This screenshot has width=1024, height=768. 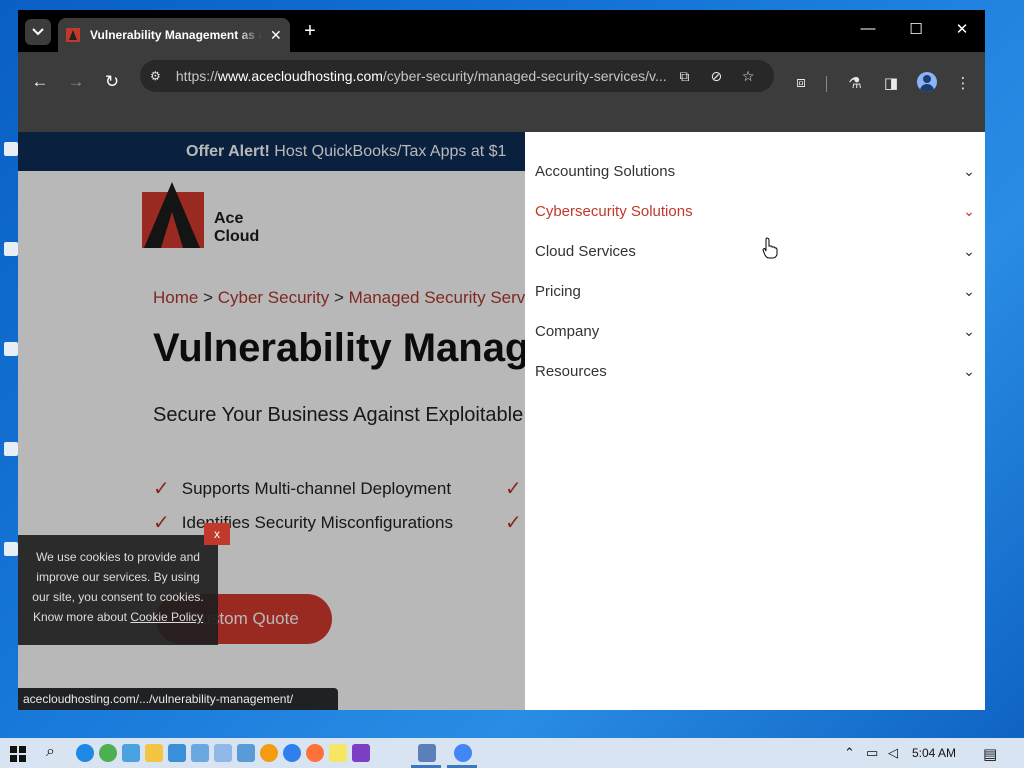 What do you see at coordinates (990, 754) in the screenshot?
I see `notifications-icon: ▤` at bounding box center [990, 754].